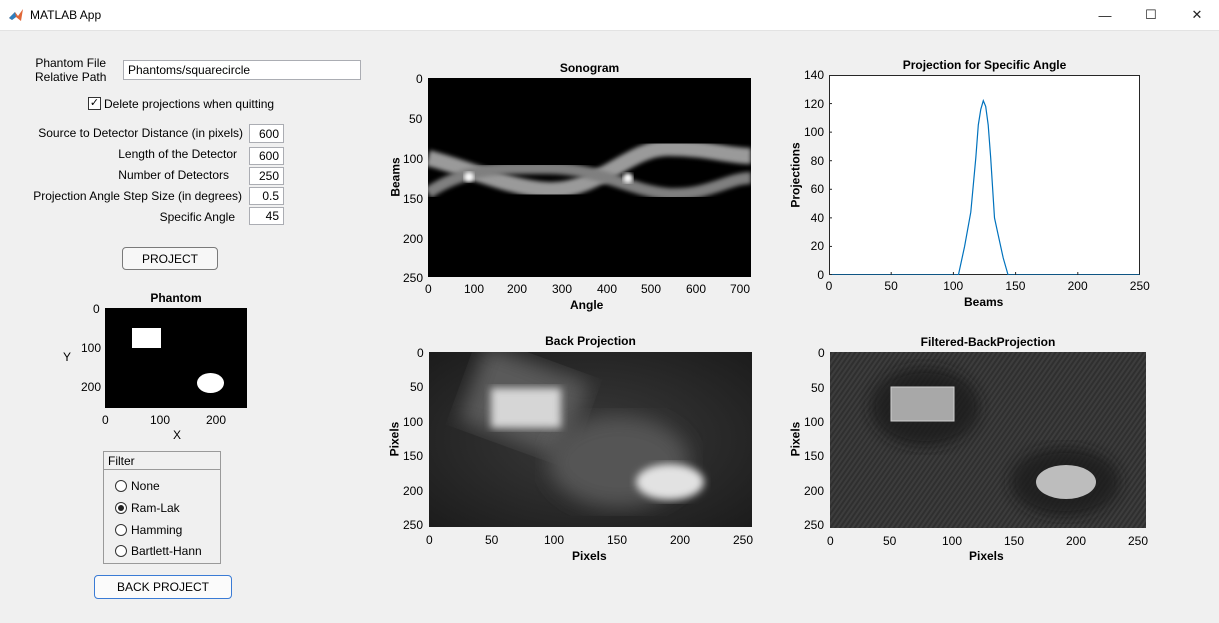 Image resolution: width=1219 pixels, height=623 pixels. Describe the element at coordinates (795, 439) in the screenshot. I see `fbp-ylabel: Pixels` at that location.